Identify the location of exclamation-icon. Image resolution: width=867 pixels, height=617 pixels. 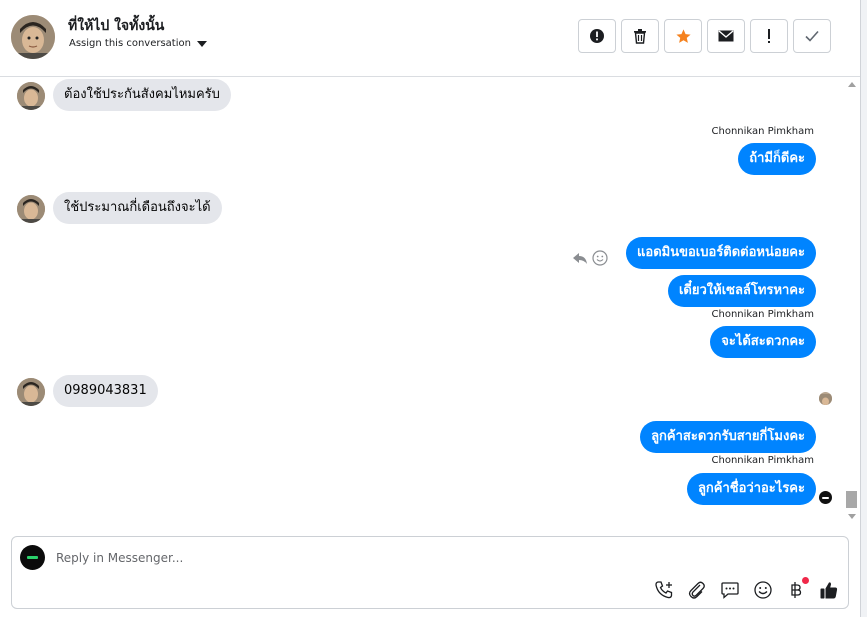
(769, 36).